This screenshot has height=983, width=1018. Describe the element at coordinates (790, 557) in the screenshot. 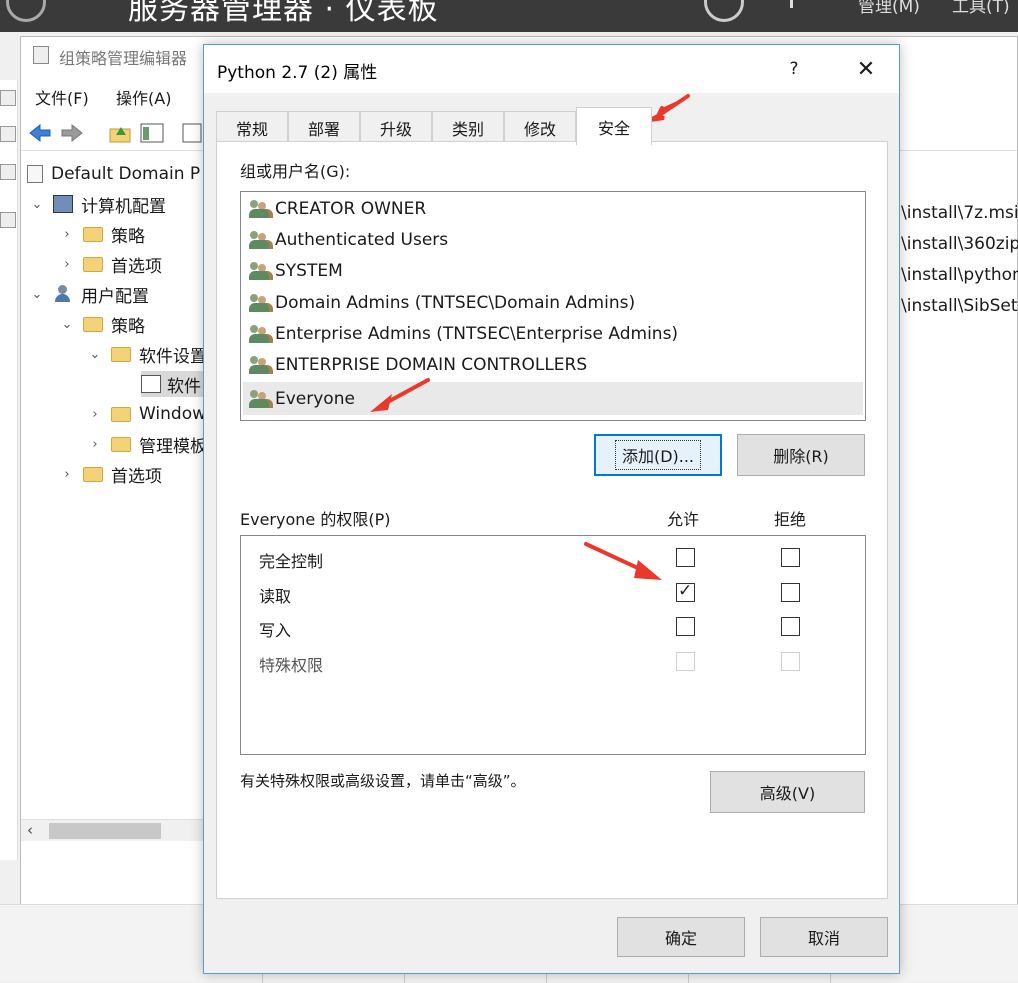

I see `deny-checkbox-full-control` at that location.